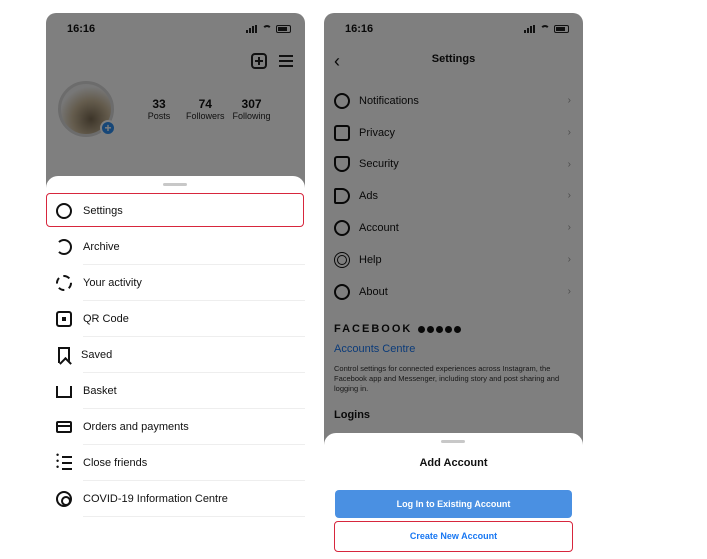 This screenshot has width=707, height=559. Describe the element at coordinates (136, 427) in the screenshot. I see `menu-item-label: Orders and payments` at that location.